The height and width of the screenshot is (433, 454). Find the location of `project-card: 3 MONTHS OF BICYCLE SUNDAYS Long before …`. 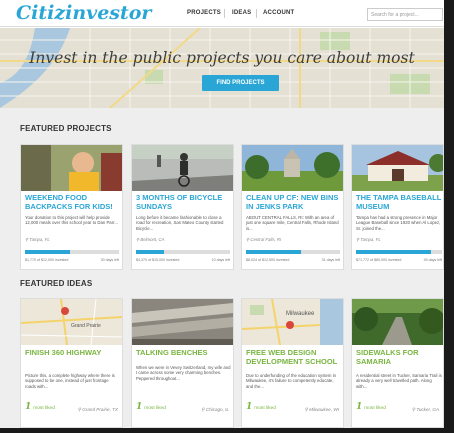

project-card: 3 MONTHS OF BICYCLE SUNDAYS Long before … is located at coordinates (182, 207).